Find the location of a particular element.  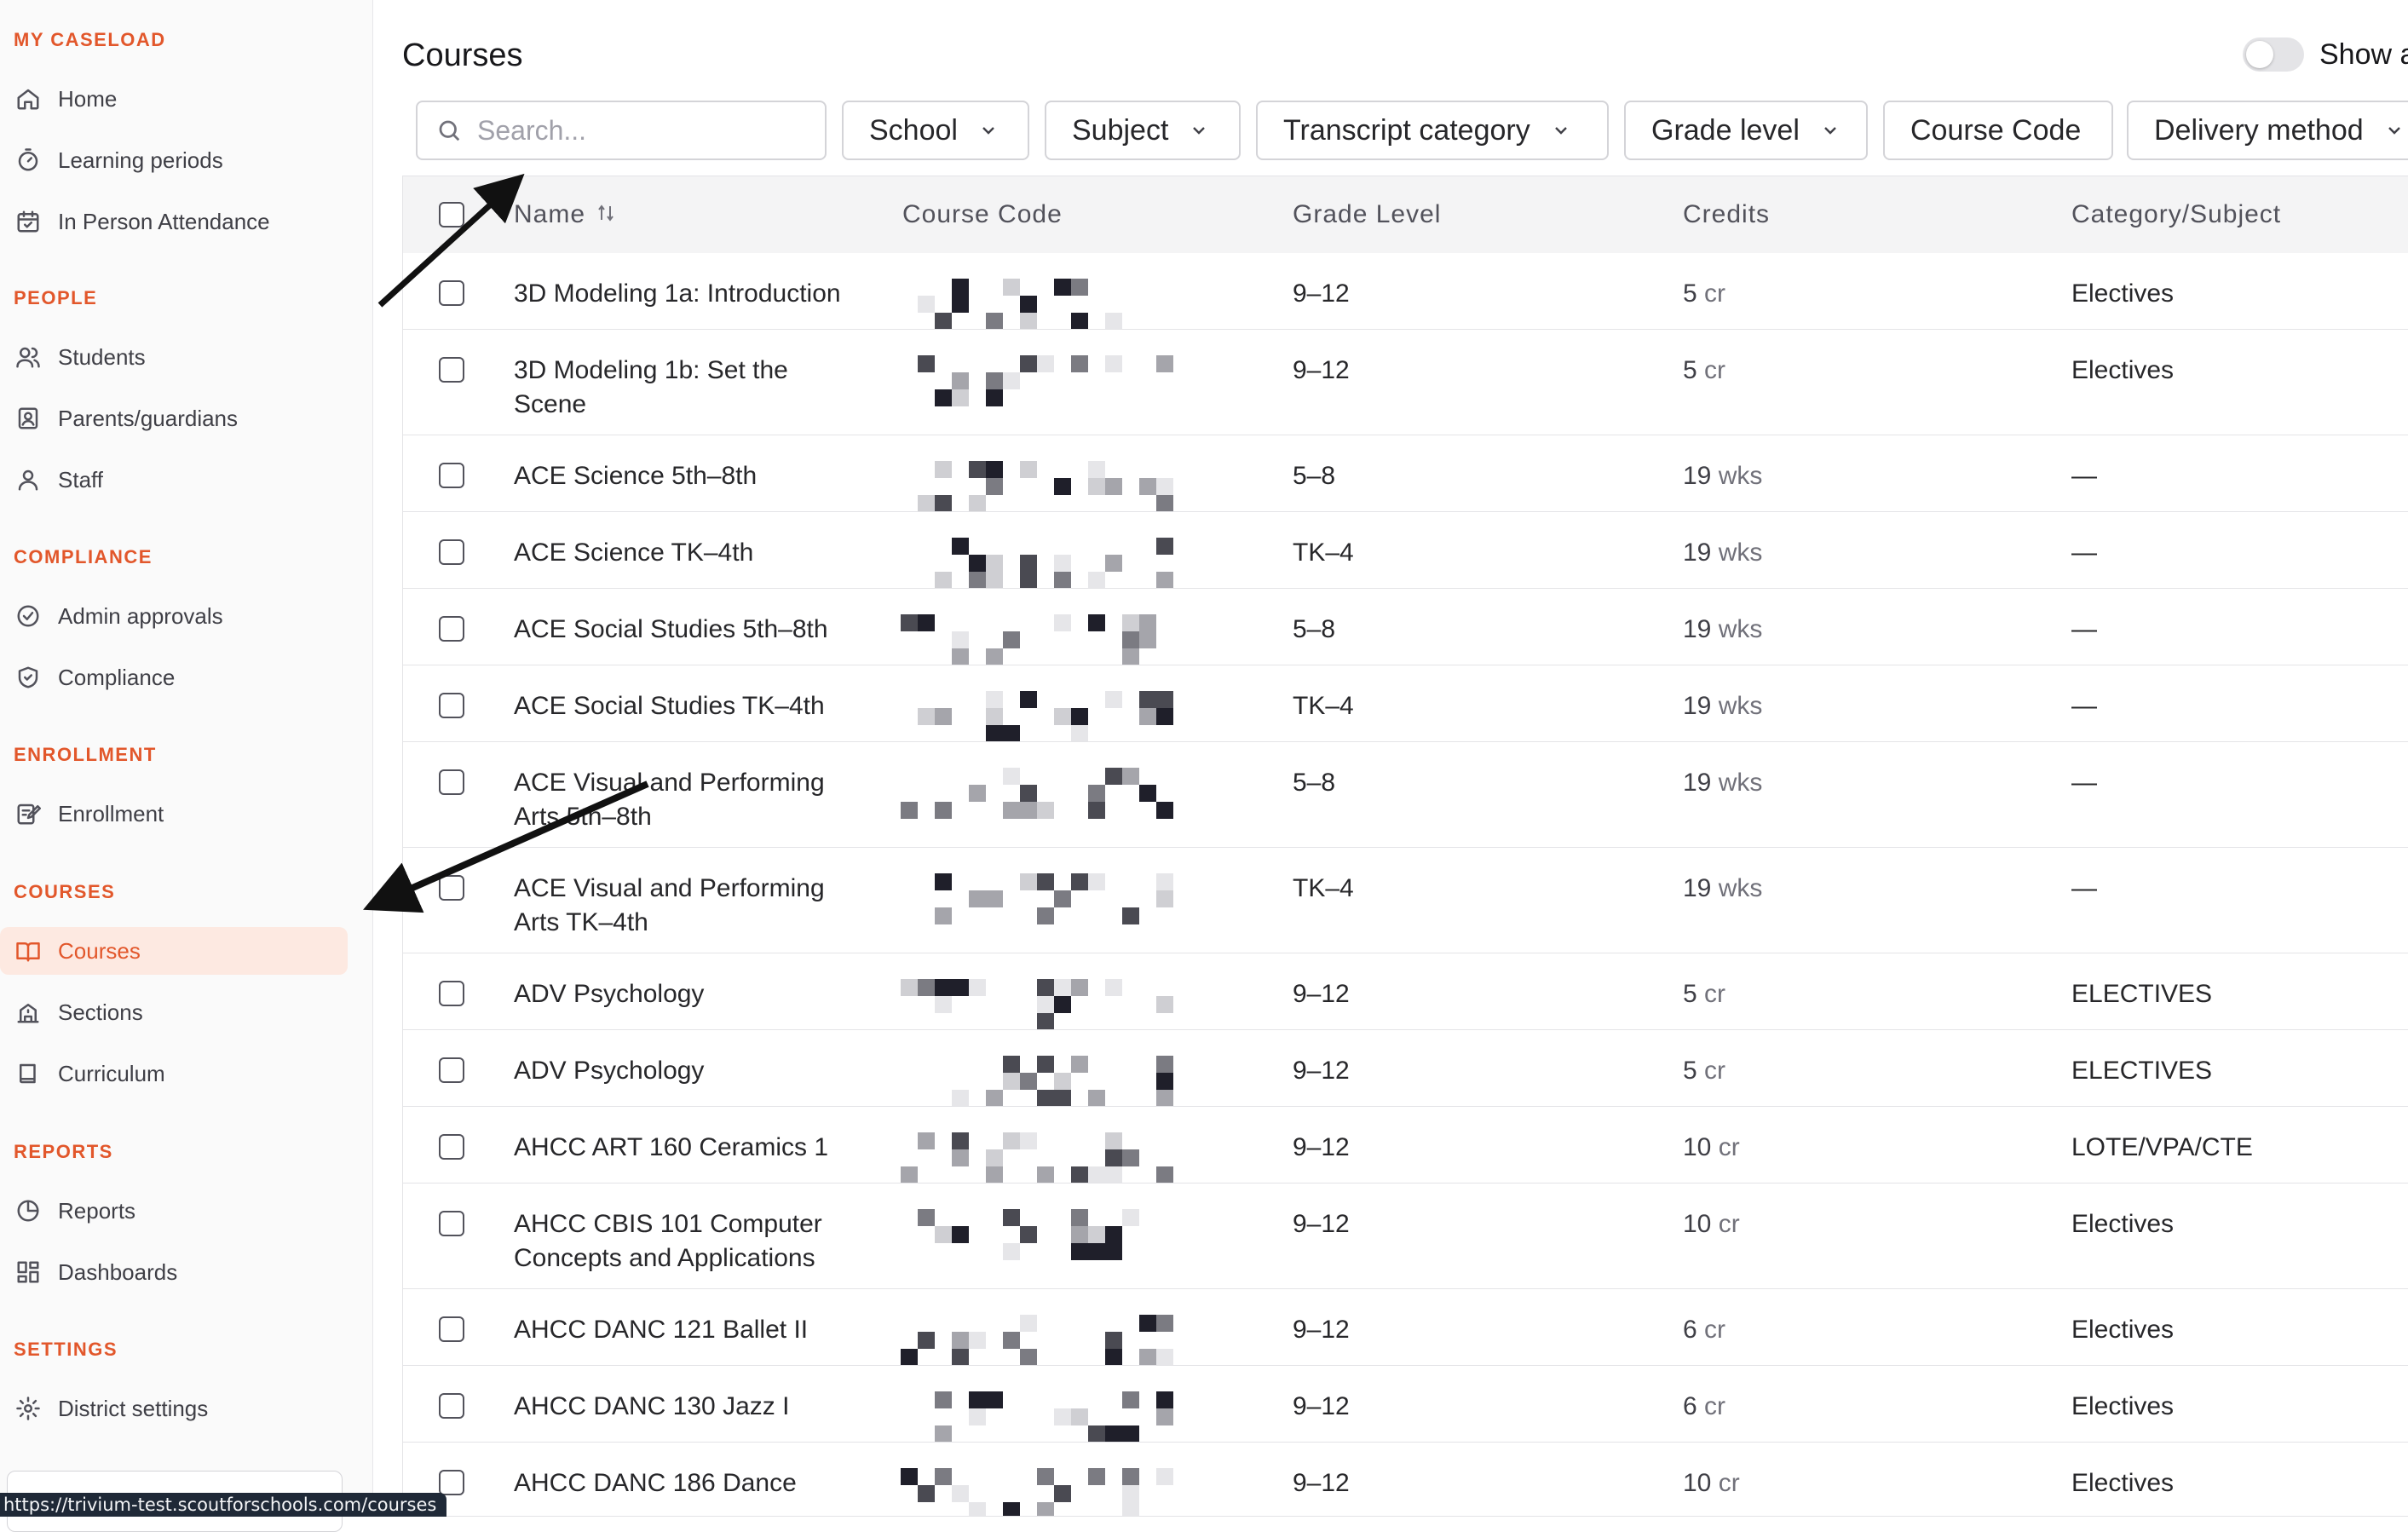

table-row: ACE Science 5th–8th 5–8 19 wks — is located at coordinates (1405, 473).